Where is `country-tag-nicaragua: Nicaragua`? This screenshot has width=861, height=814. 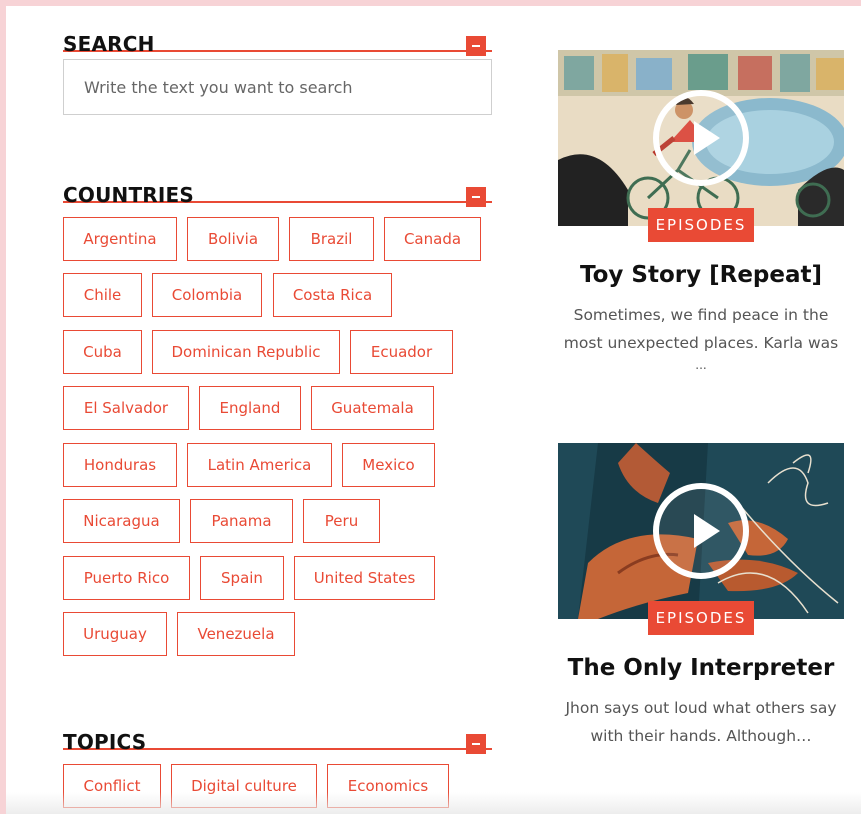 country-tag-nicaragua: Nicaragua is located at coordinates (121, 521).